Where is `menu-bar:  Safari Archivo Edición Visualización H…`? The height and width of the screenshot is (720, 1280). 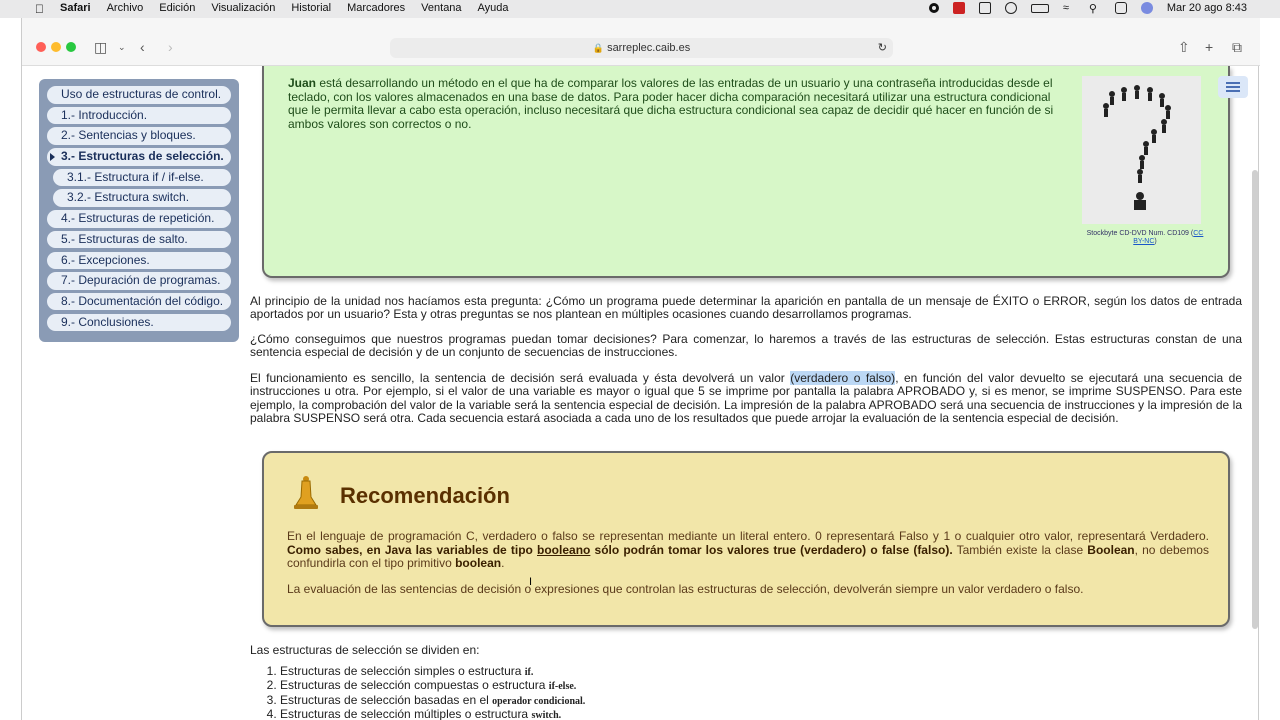
menu-bar:  Safari Archivo Edición Visualización H… is located at coordinates (640, 9).